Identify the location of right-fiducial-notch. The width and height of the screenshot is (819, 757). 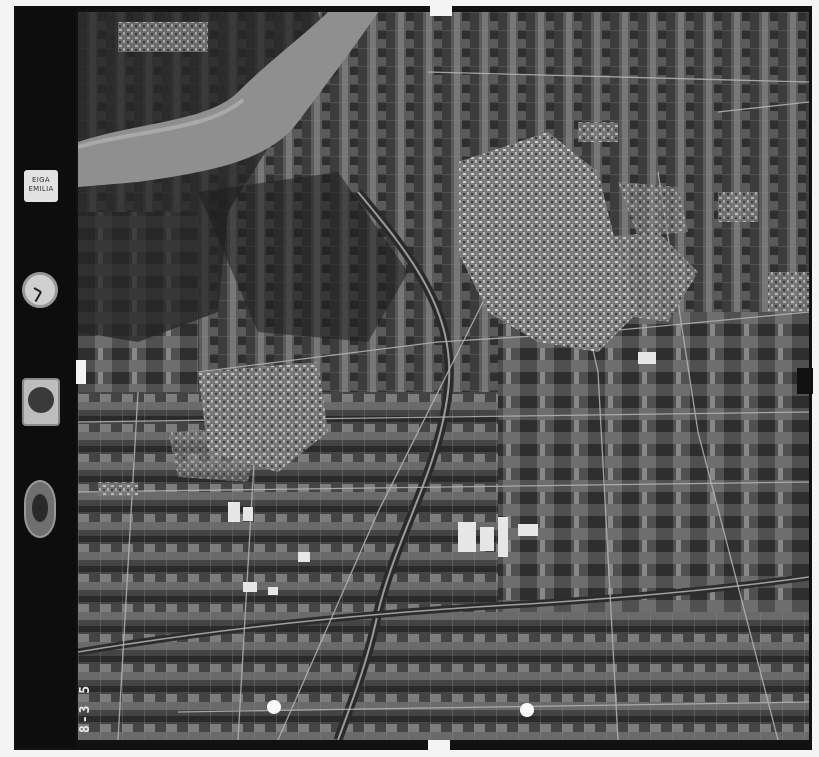
(805, 381).